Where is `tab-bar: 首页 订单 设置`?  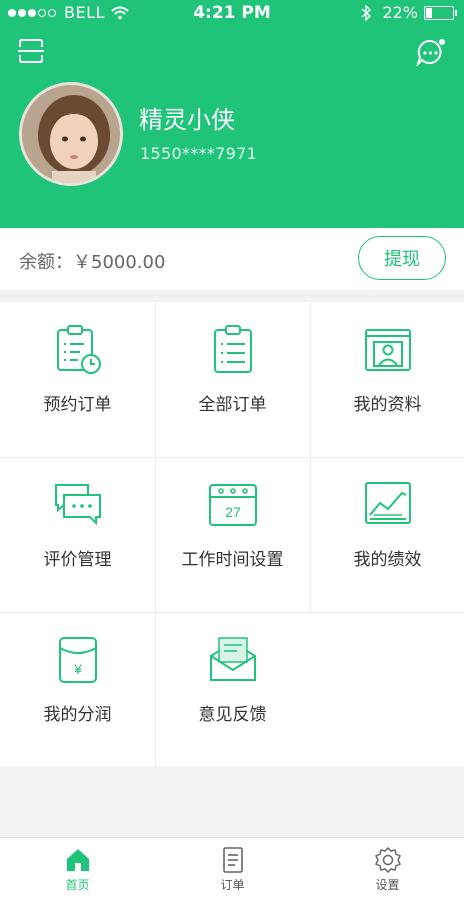 tab-bar: 首页 订单 设置 is located at coordinates (232, 868).